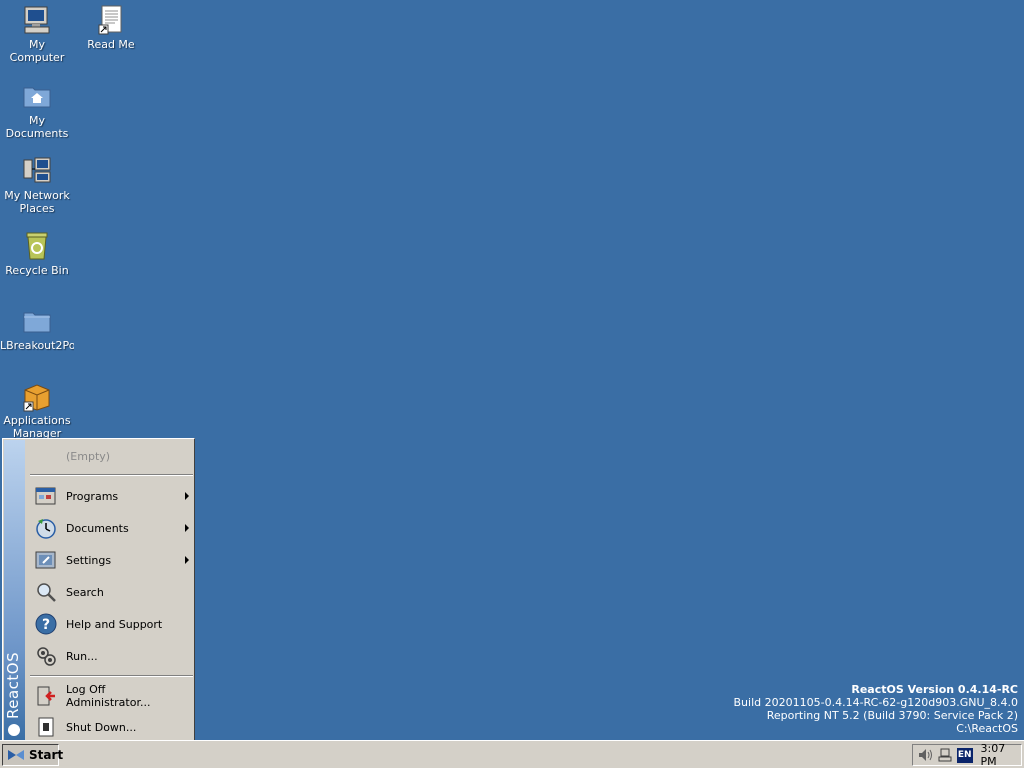 The width and height of the screenshot is (1024, 768). Describe the element at coordinates (16, 755) in the screenshot. I see `reactos-start-icon` at that location.